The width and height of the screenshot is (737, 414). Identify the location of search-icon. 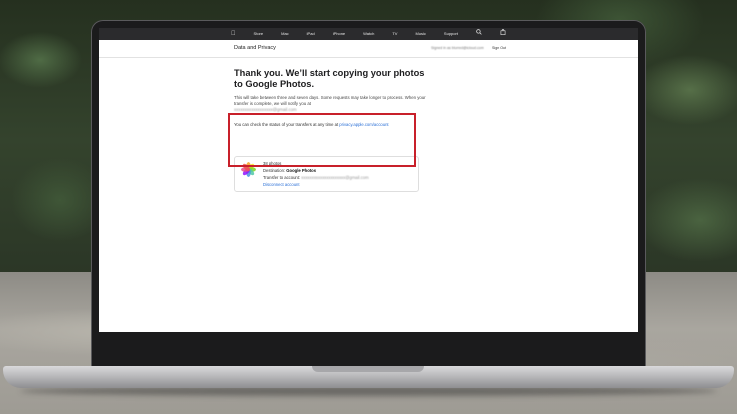
(479, 34).